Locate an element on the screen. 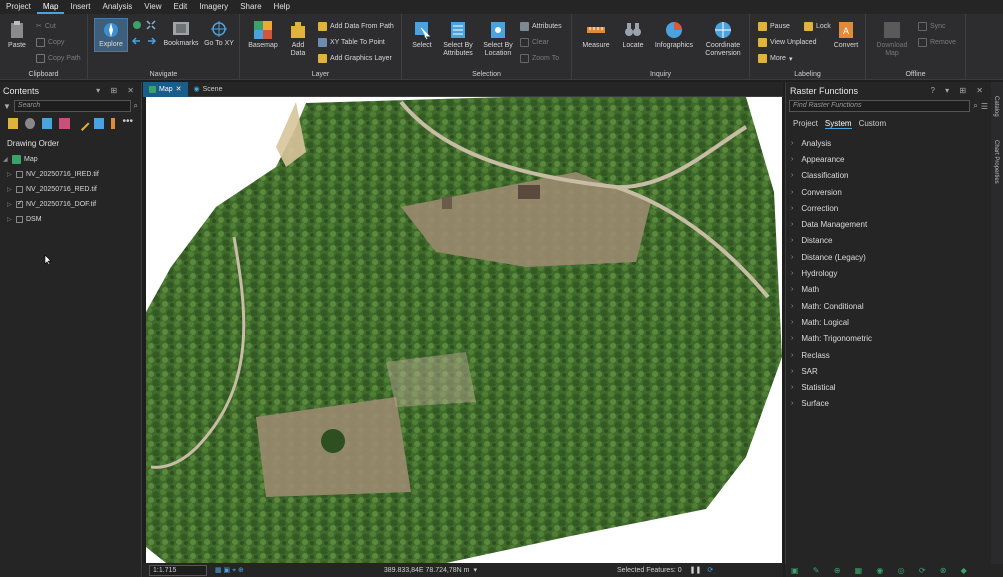 This screenshot has height=577, width=1003. pause-labeling-button: Pause is located at coordinates (774, 26).